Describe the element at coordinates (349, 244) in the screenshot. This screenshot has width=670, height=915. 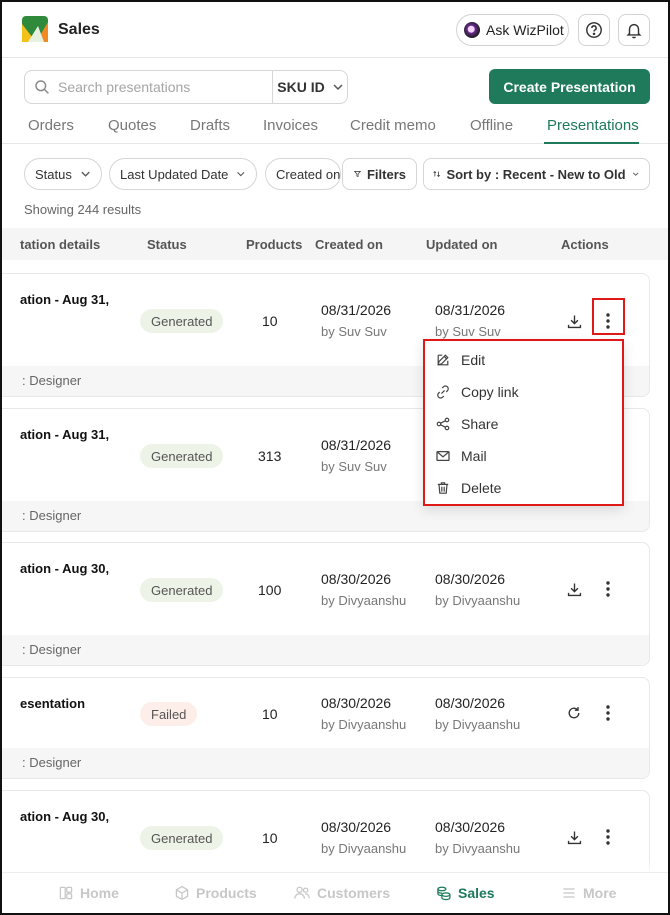
I see `column-created-on: Created on` at that location.